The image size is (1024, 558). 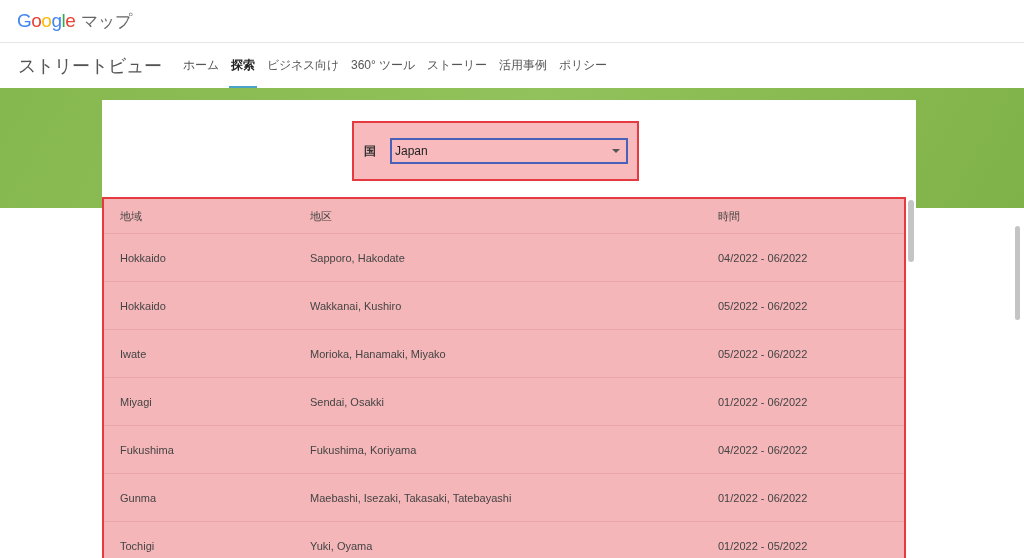 I want to click on table-cell-text: Sapporo, Hakodate, so click(x=358, y=257).